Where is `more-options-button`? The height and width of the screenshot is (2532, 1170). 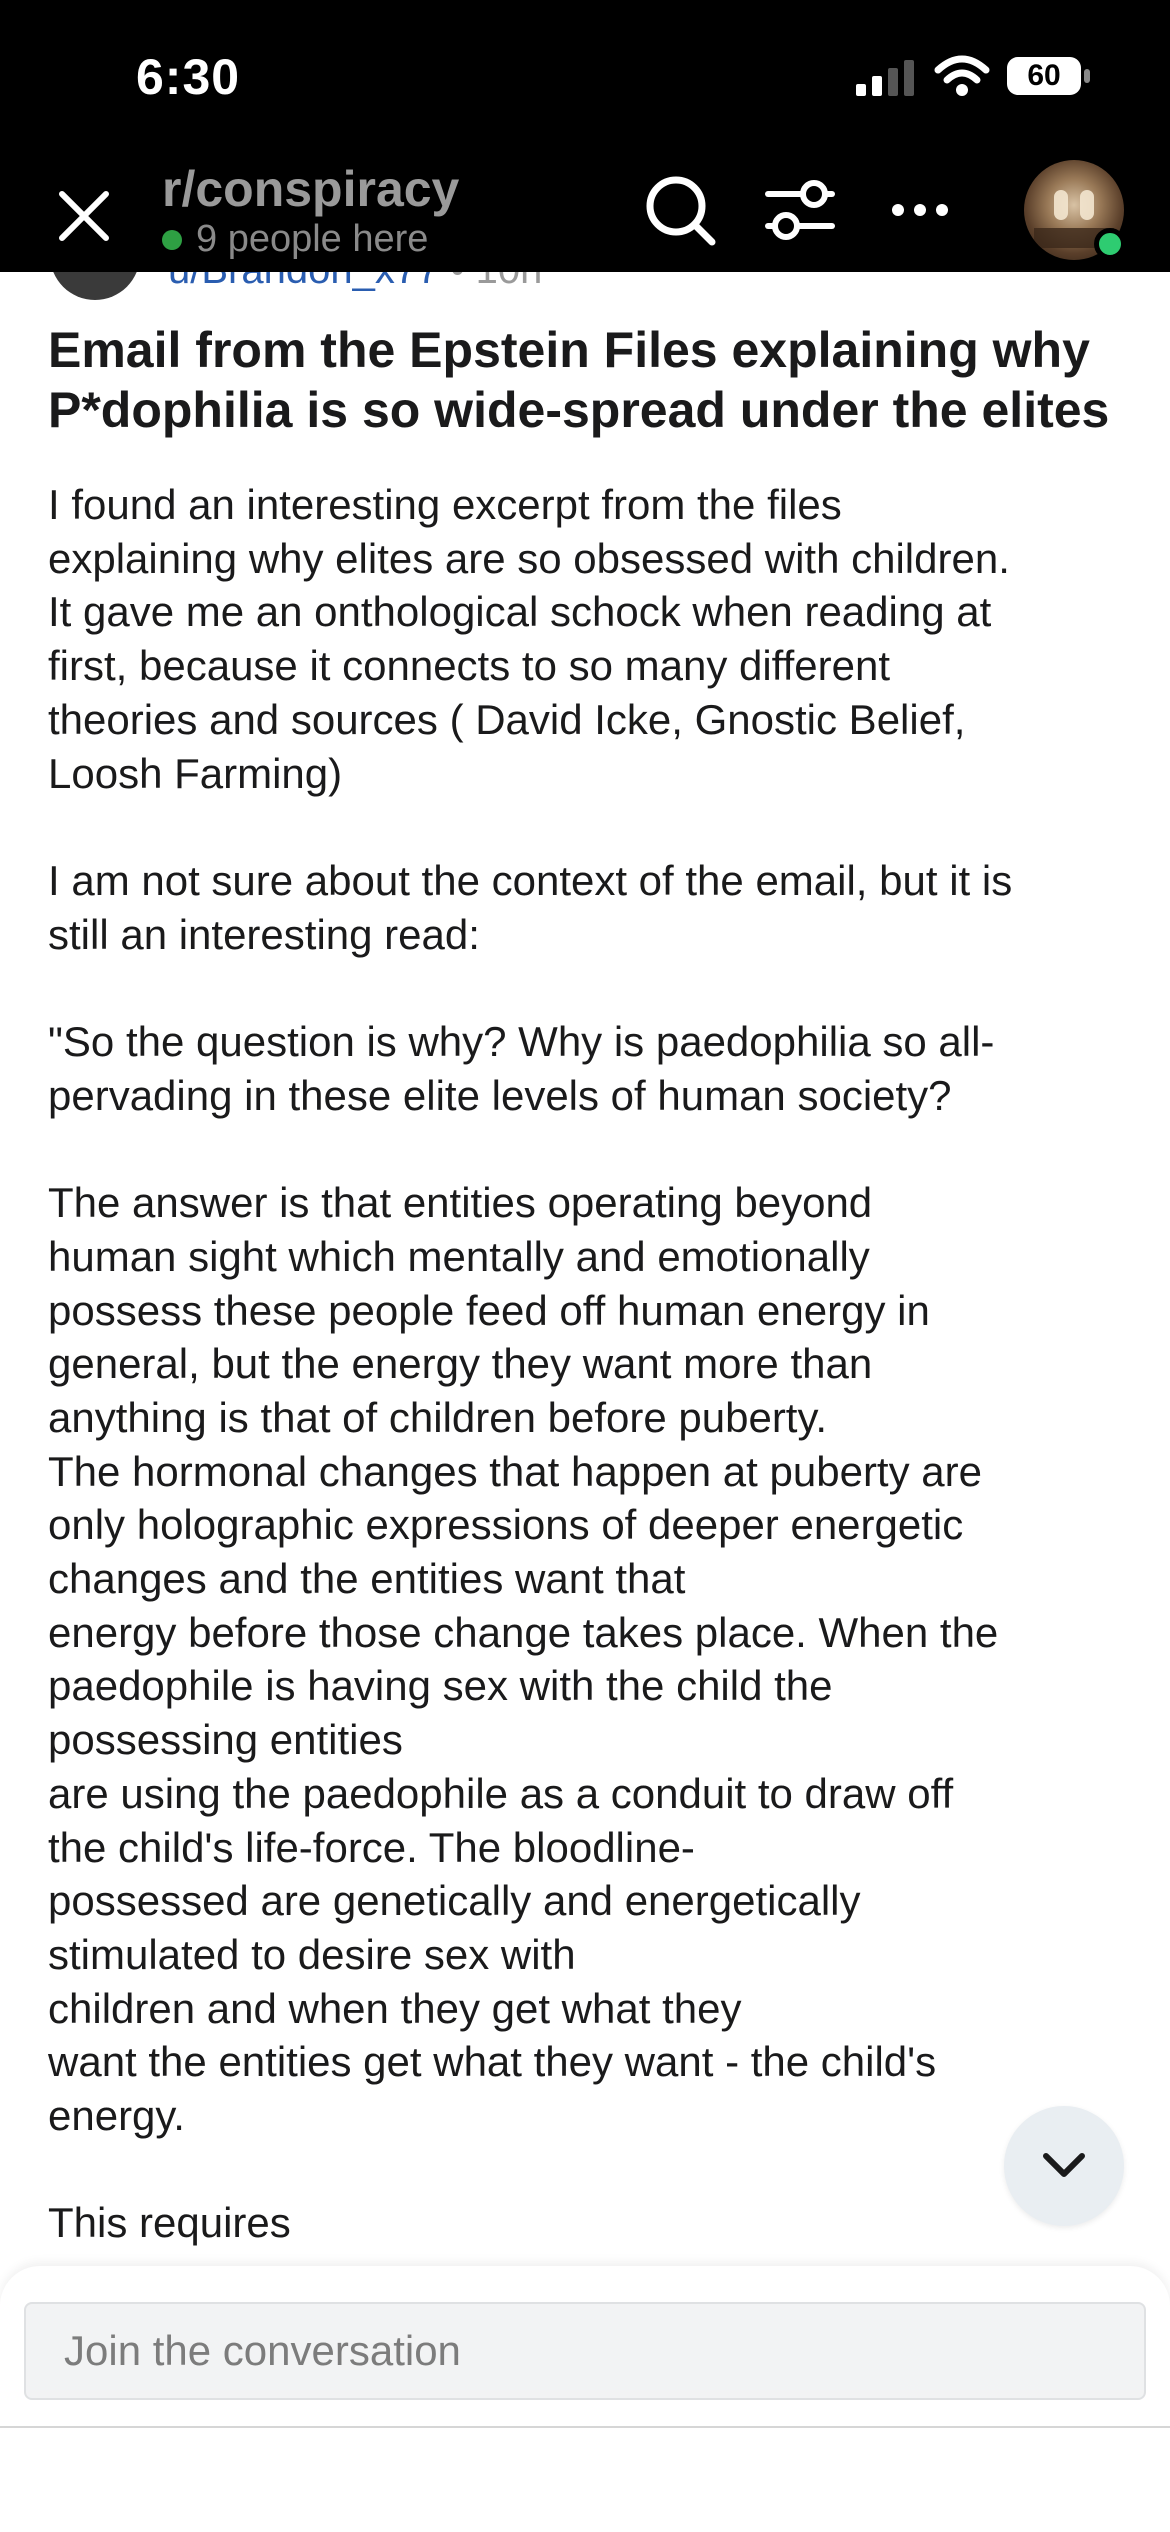
more-options-button is located at coordinates (920, 210).